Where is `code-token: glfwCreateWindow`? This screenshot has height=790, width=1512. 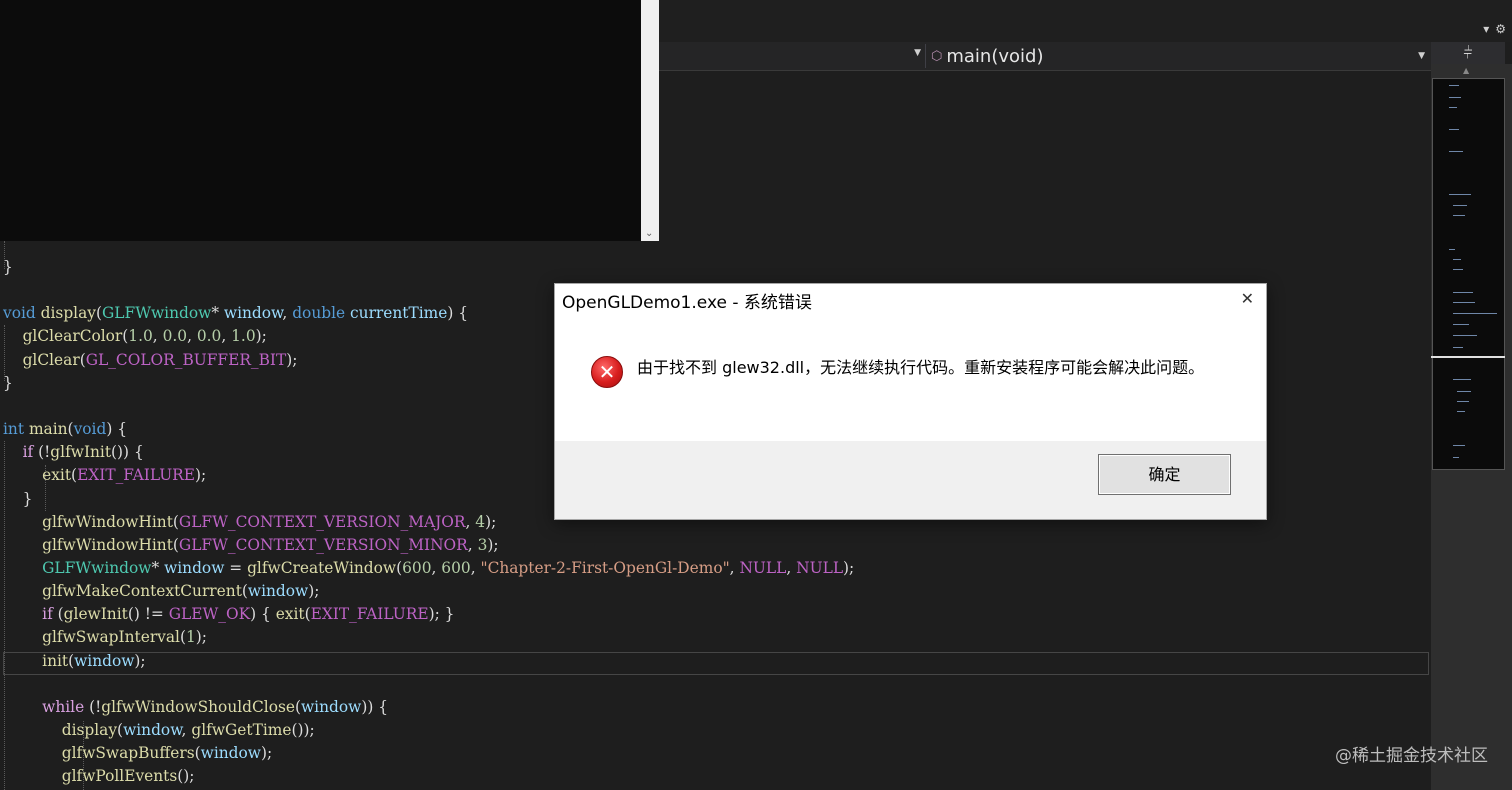 code-token: glfwCreateWindow is located at coordinates (322, 567).